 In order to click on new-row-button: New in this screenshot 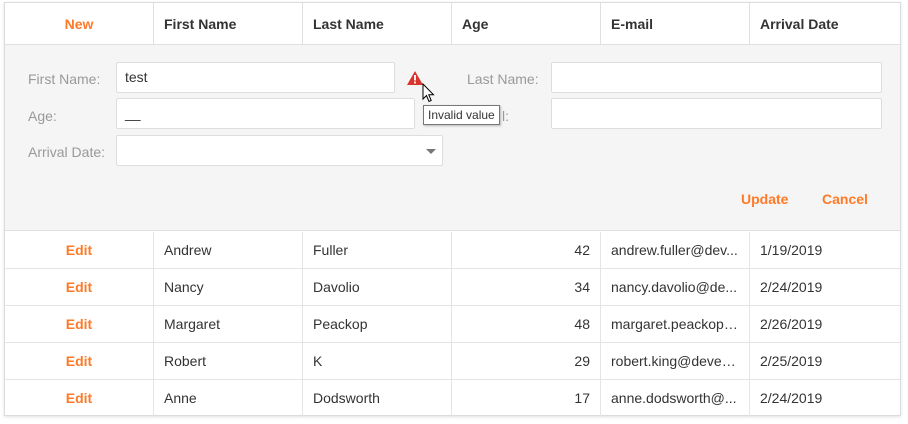, I will do `click(79, 24)`.